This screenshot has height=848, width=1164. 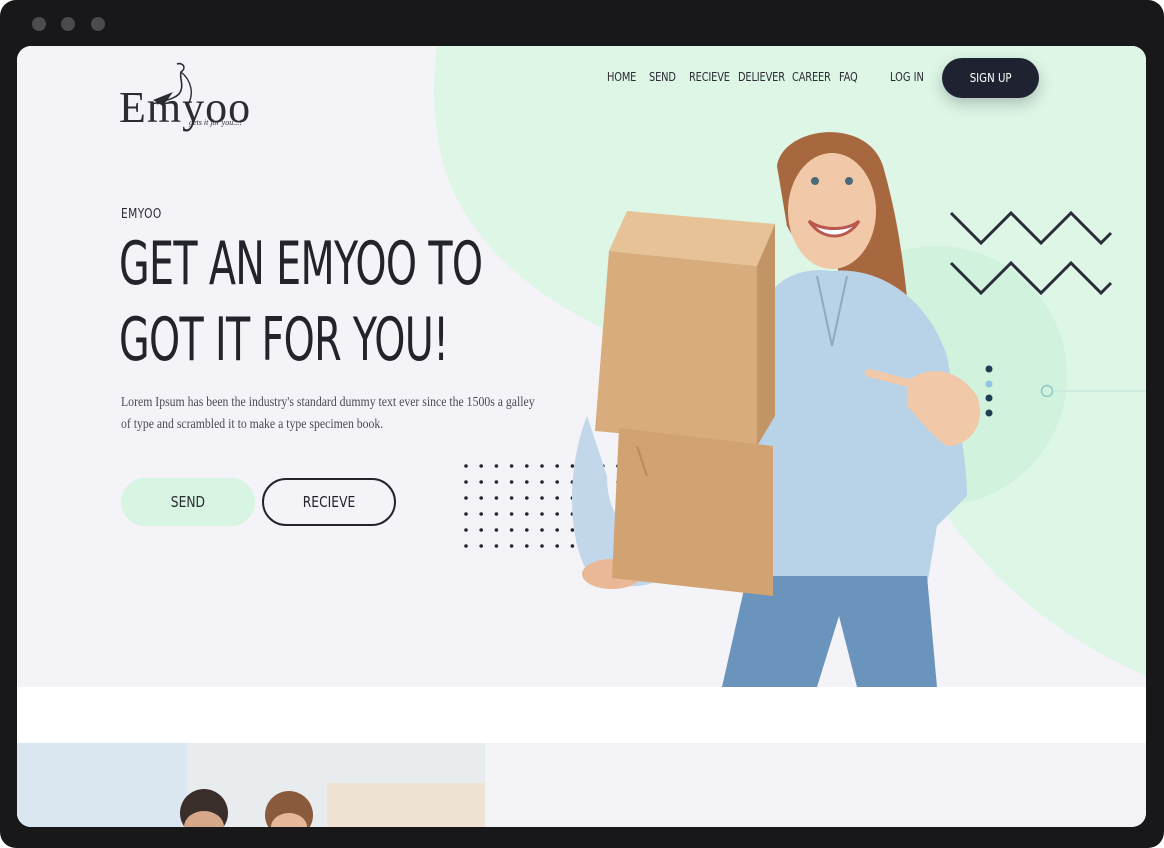 What do you see at coordinates (851, 77) in the screenshot?
I see `nav-item-faq: FAQ` at bounding box center [851, 77].